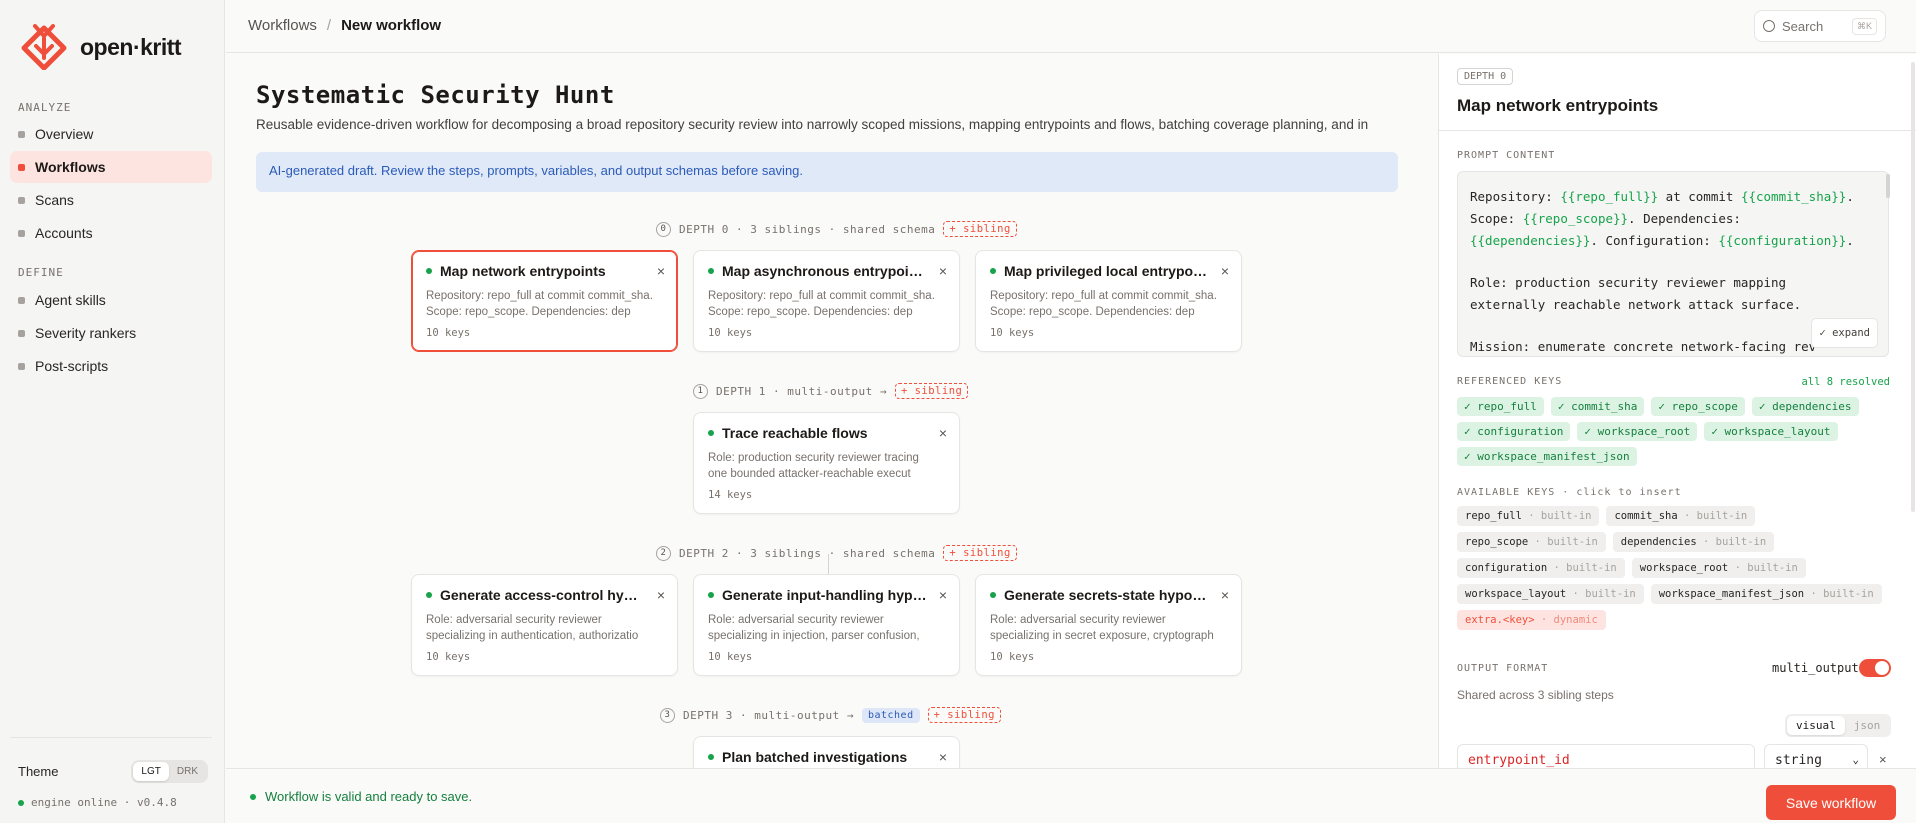 The width and height of the screenshot is (1916, 823). I want to click on sidebar-item-overview: Overview, so click(111, 134).